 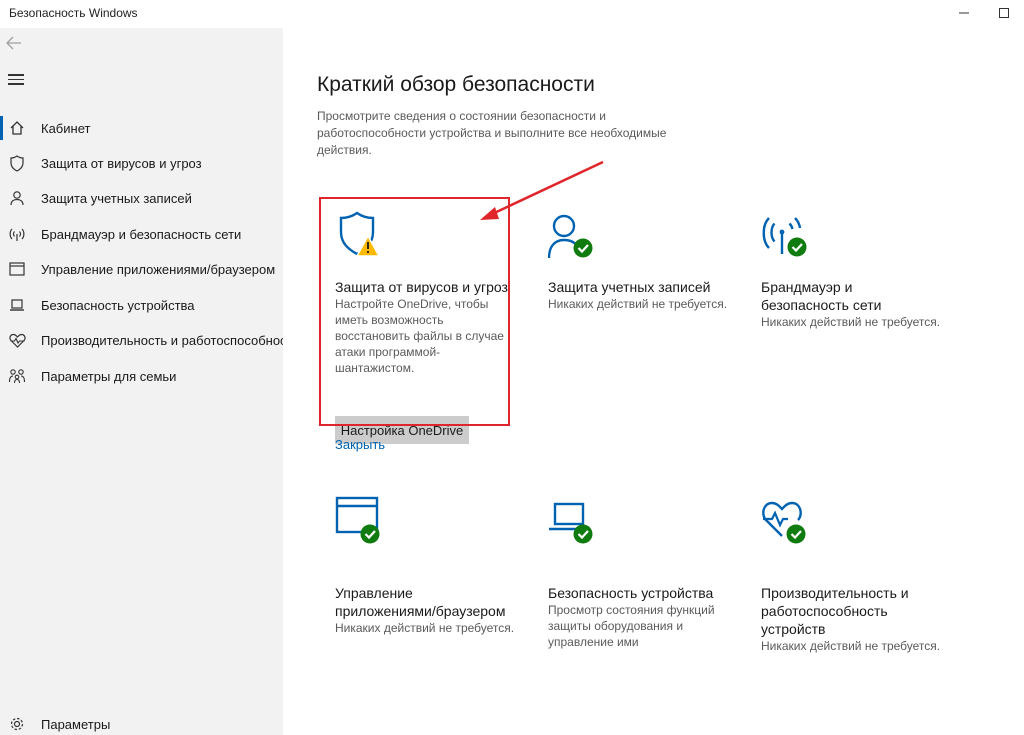 I want to click on dismiss-area: Закрыть, so click(x=433, y=446).